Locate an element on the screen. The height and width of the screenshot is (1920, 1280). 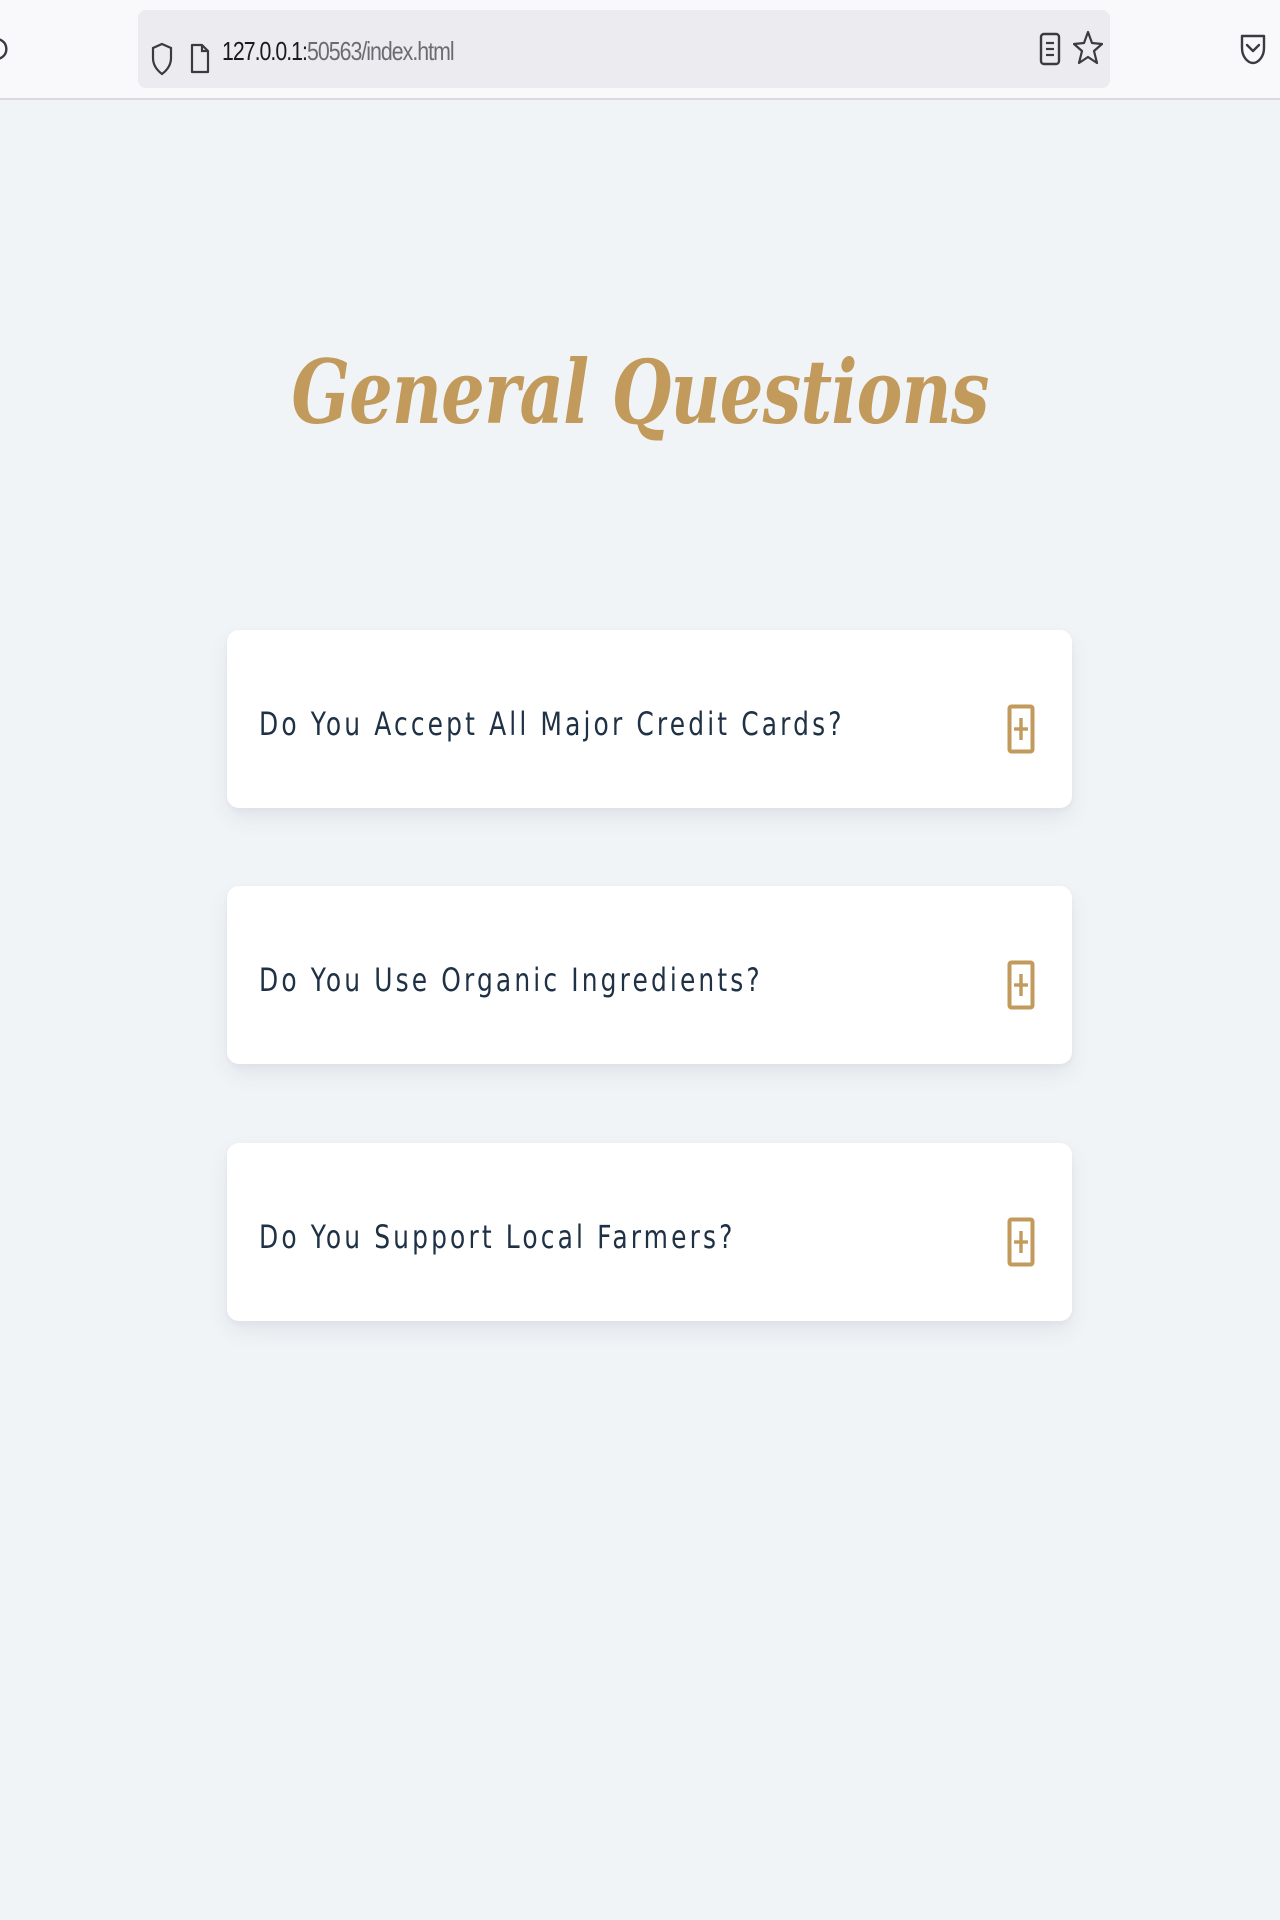
page-icon is located at coordinates (200, 59).